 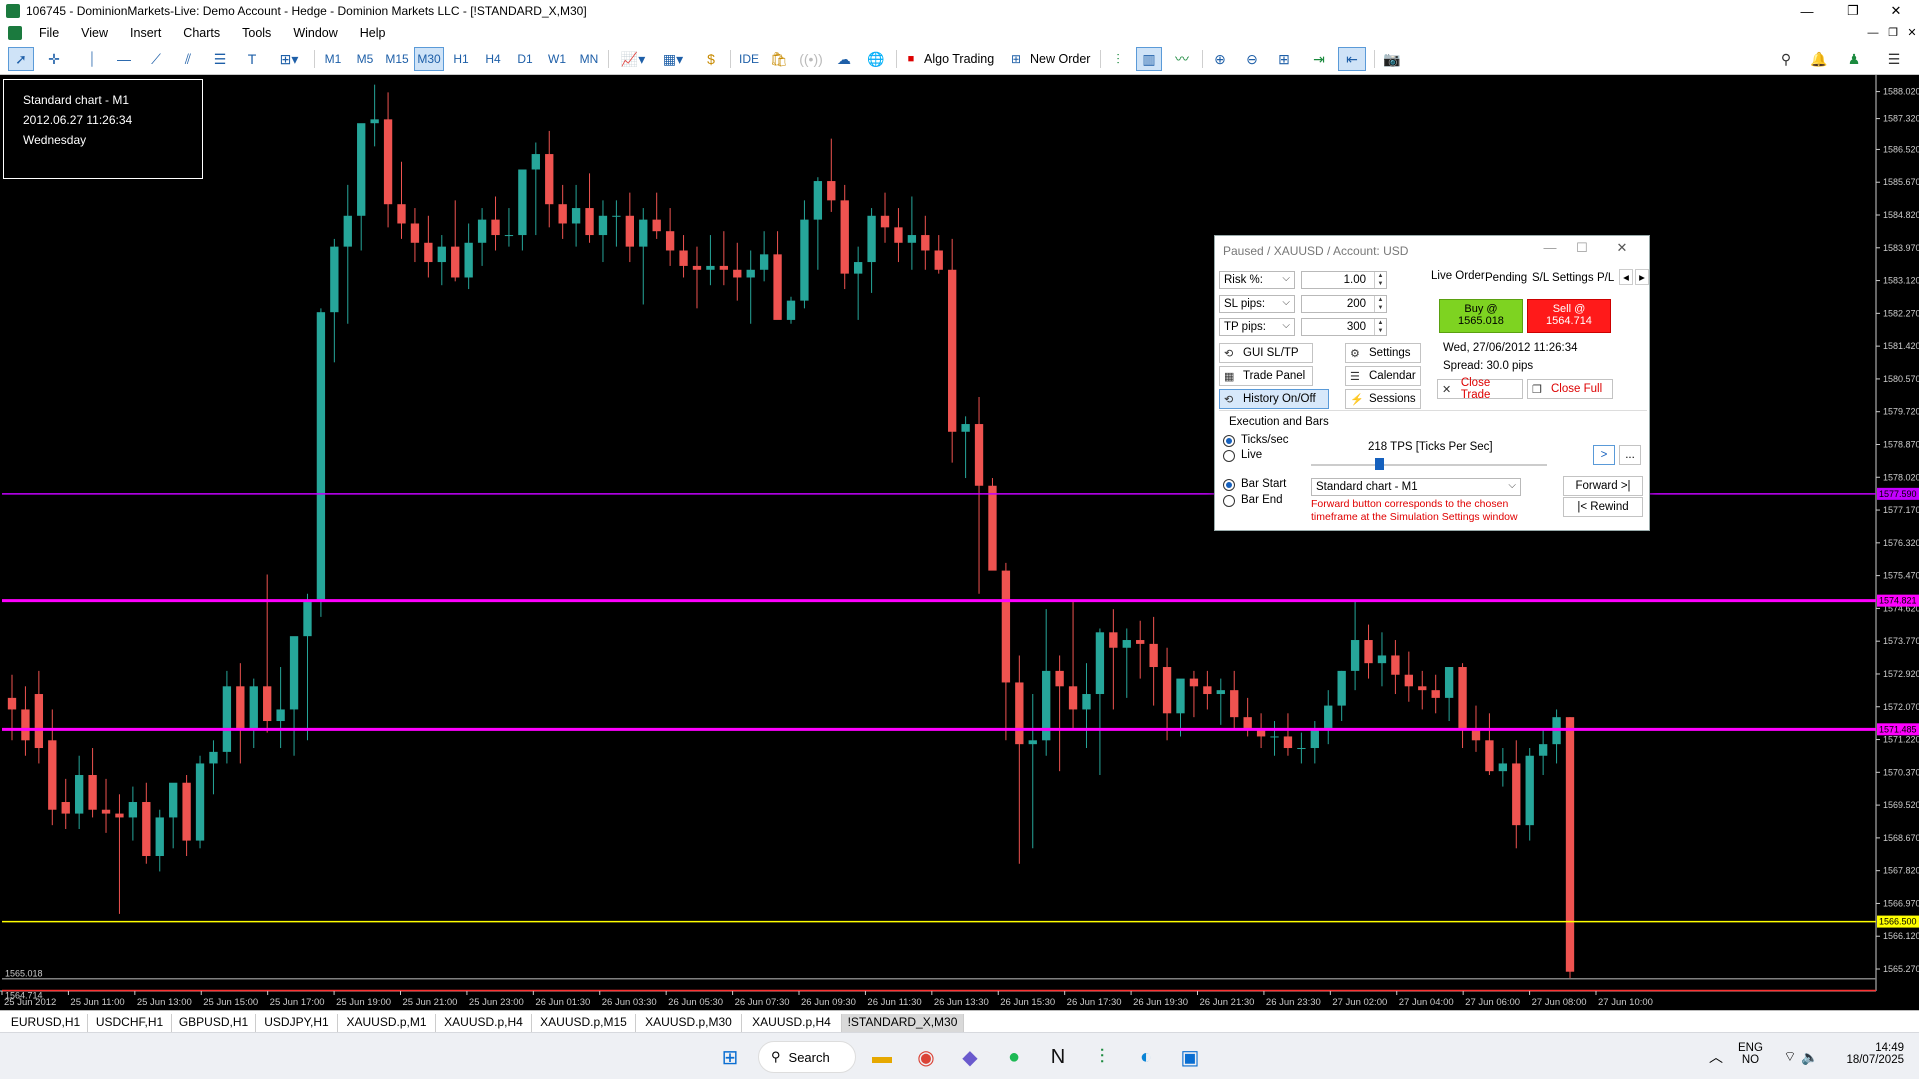 What do you see at coordinates (1257, 304) in the screenshot?
I see `sl-mode-select: SL pips: ⌵` at bounding box center [1257, 304].